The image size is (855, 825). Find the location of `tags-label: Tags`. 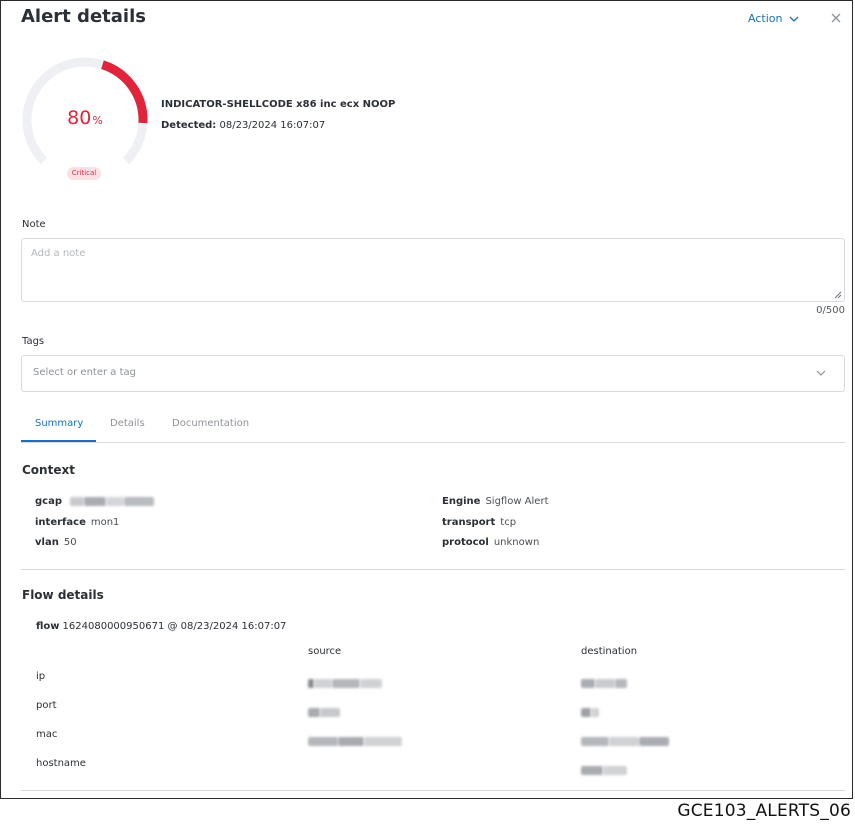

tags-label: Tags is located at coordinates (33, 341).